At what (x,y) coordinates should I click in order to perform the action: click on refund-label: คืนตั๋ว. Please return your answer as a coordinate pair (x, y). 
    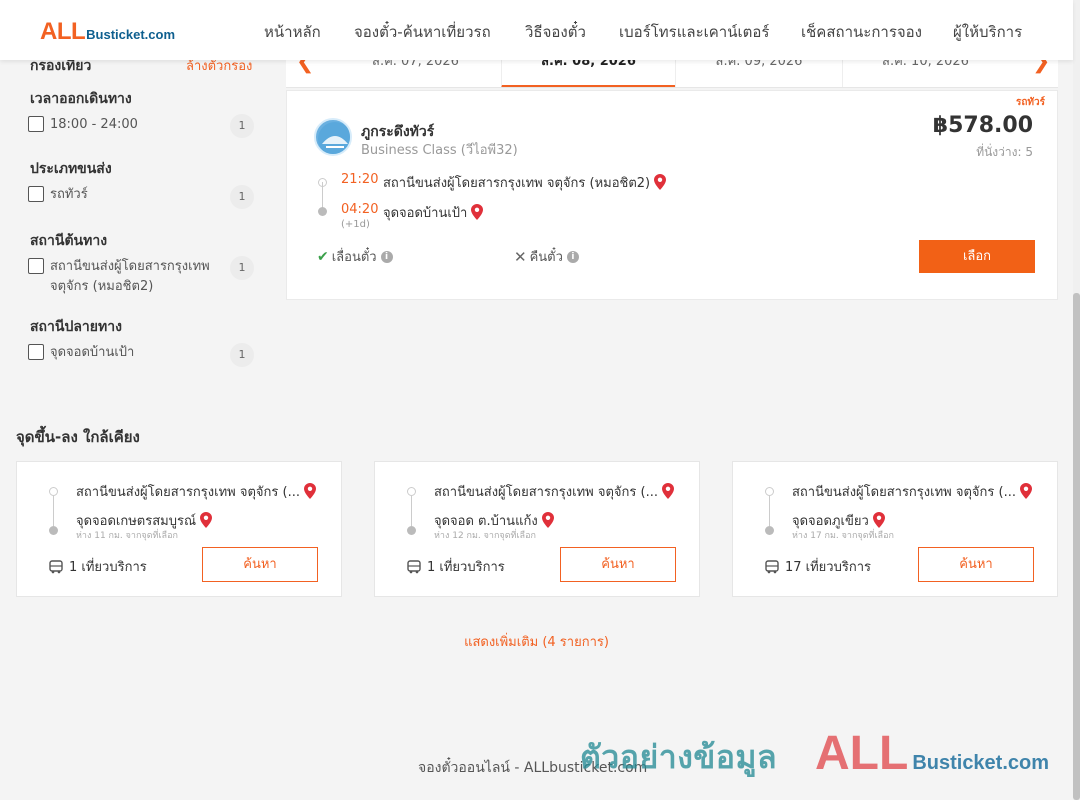
    Looking at the image, I should click on (546, 257).